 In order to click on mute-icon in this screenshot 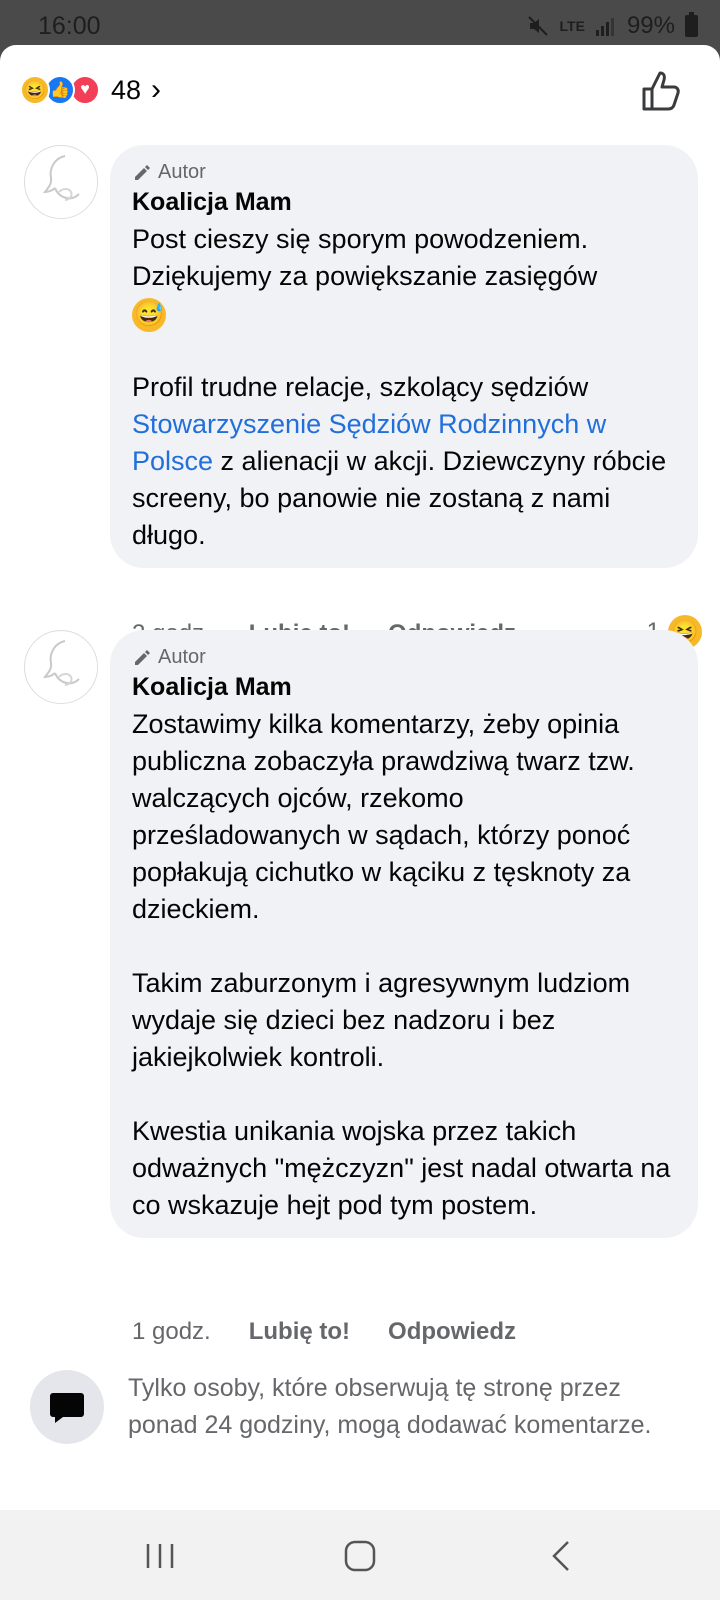, I will do `click(537, 26)`.